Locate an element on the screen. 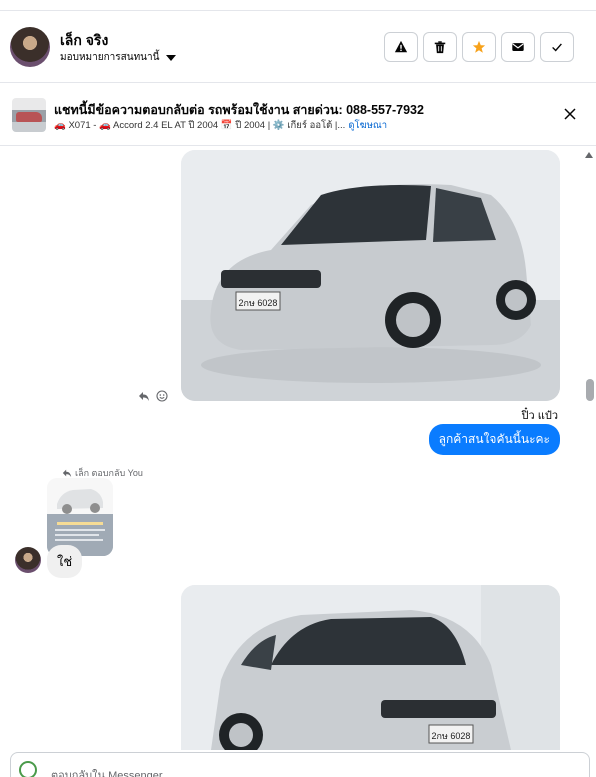 The height and width of the screenshot is (777, 596). warning-icon is located at coordinates (401, 46).